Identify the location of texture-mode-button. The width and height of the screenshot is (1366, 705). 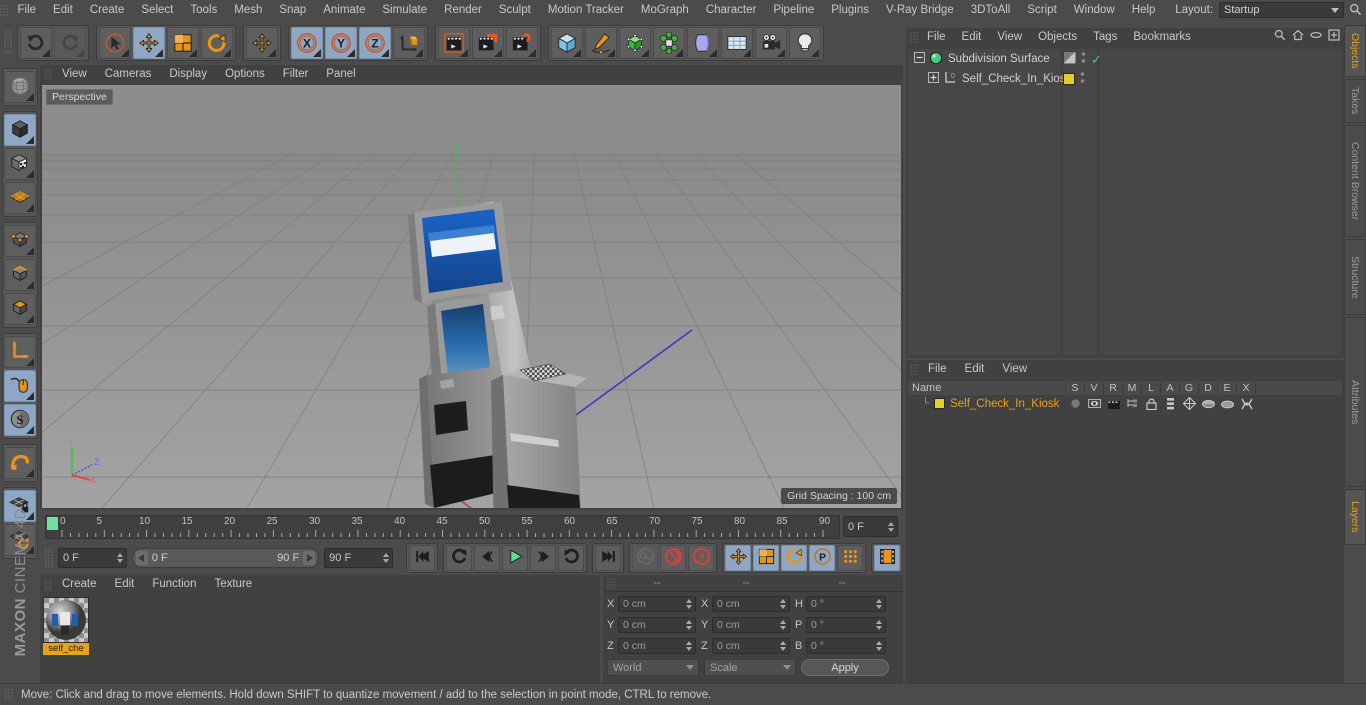
(20, 164).